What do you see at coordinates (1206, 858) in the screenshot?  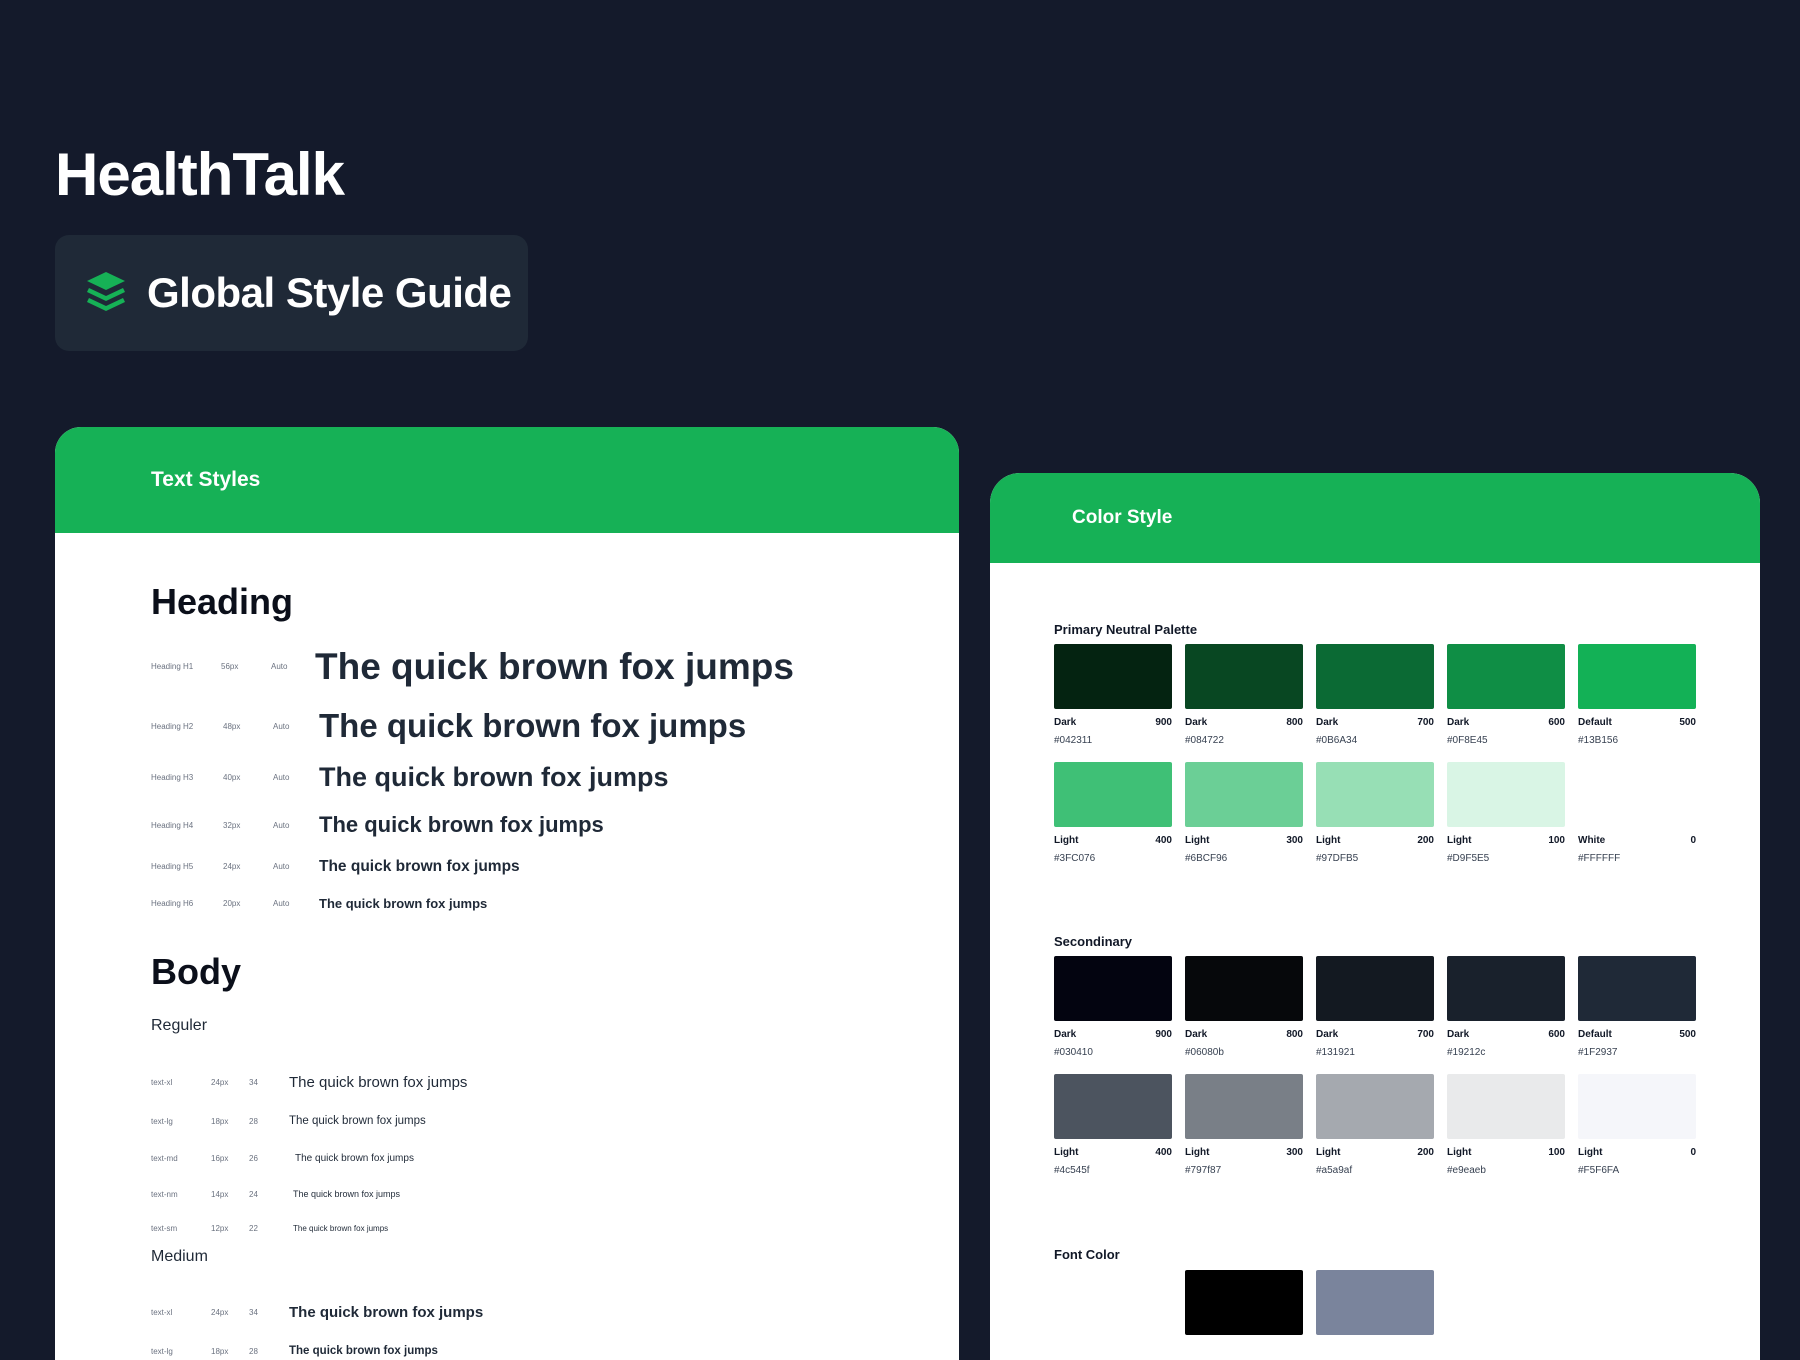 I see `swatch-hex: #6BCF96` at bounding box center [1206, 858].